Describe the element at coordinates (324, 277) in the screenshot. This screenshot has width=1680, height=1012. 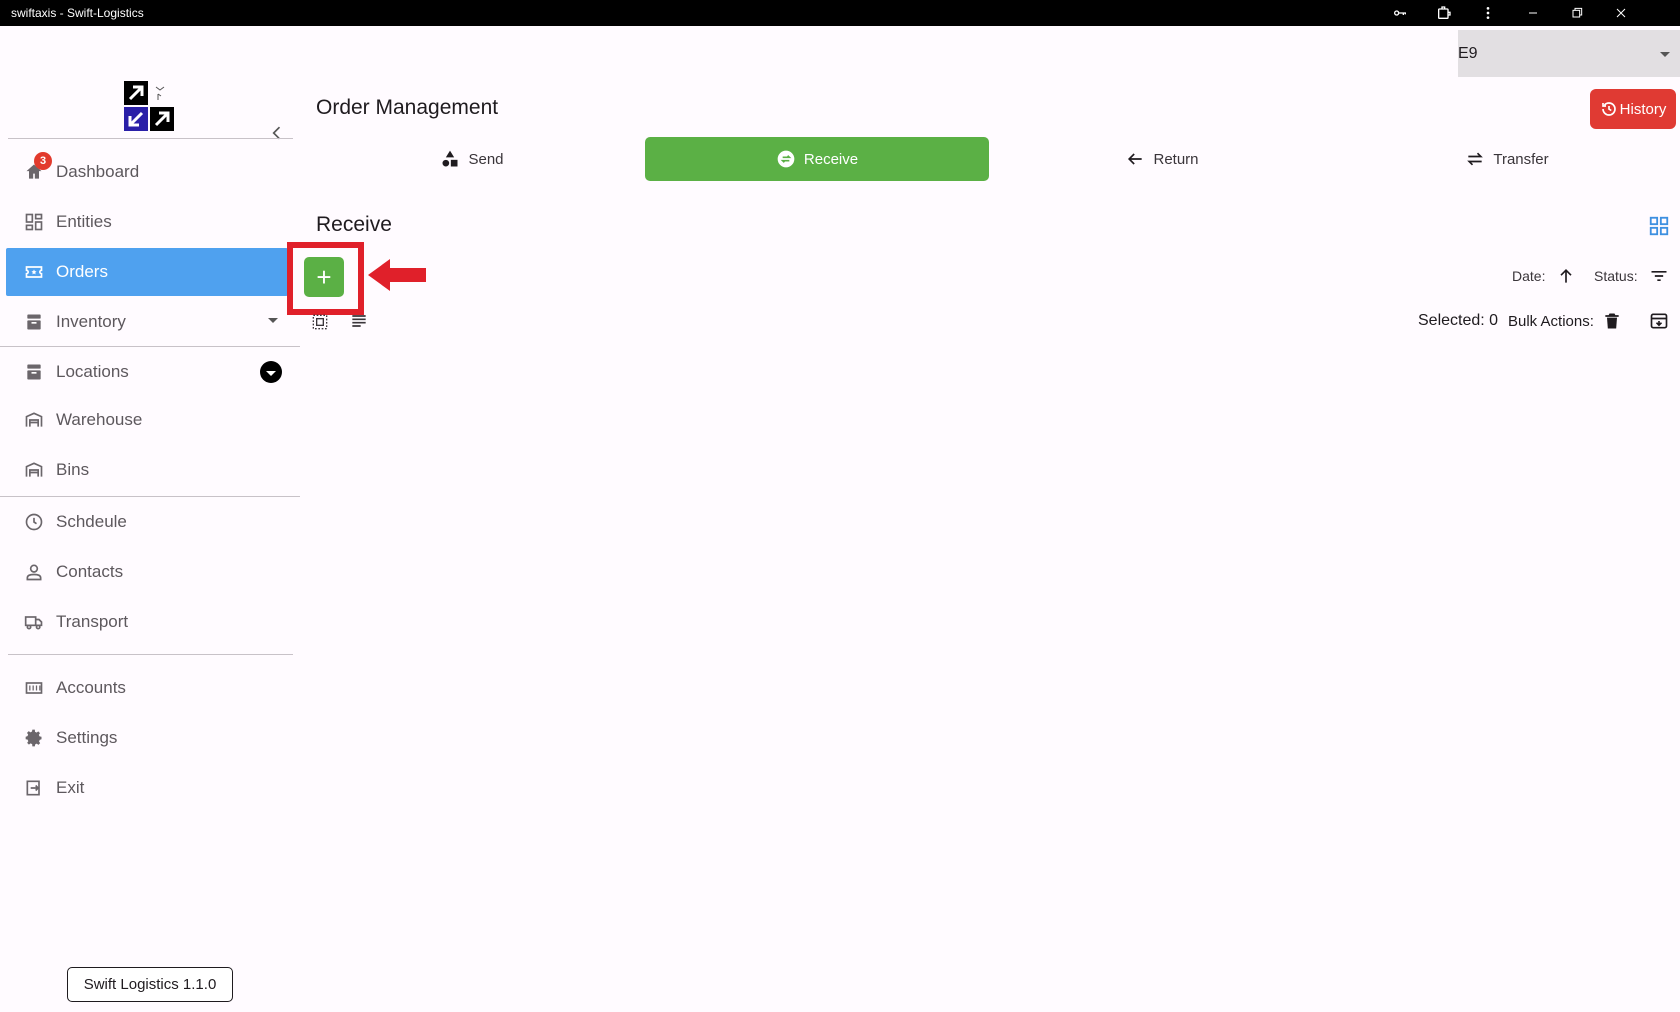
I see `add-order-button: +` at that location.